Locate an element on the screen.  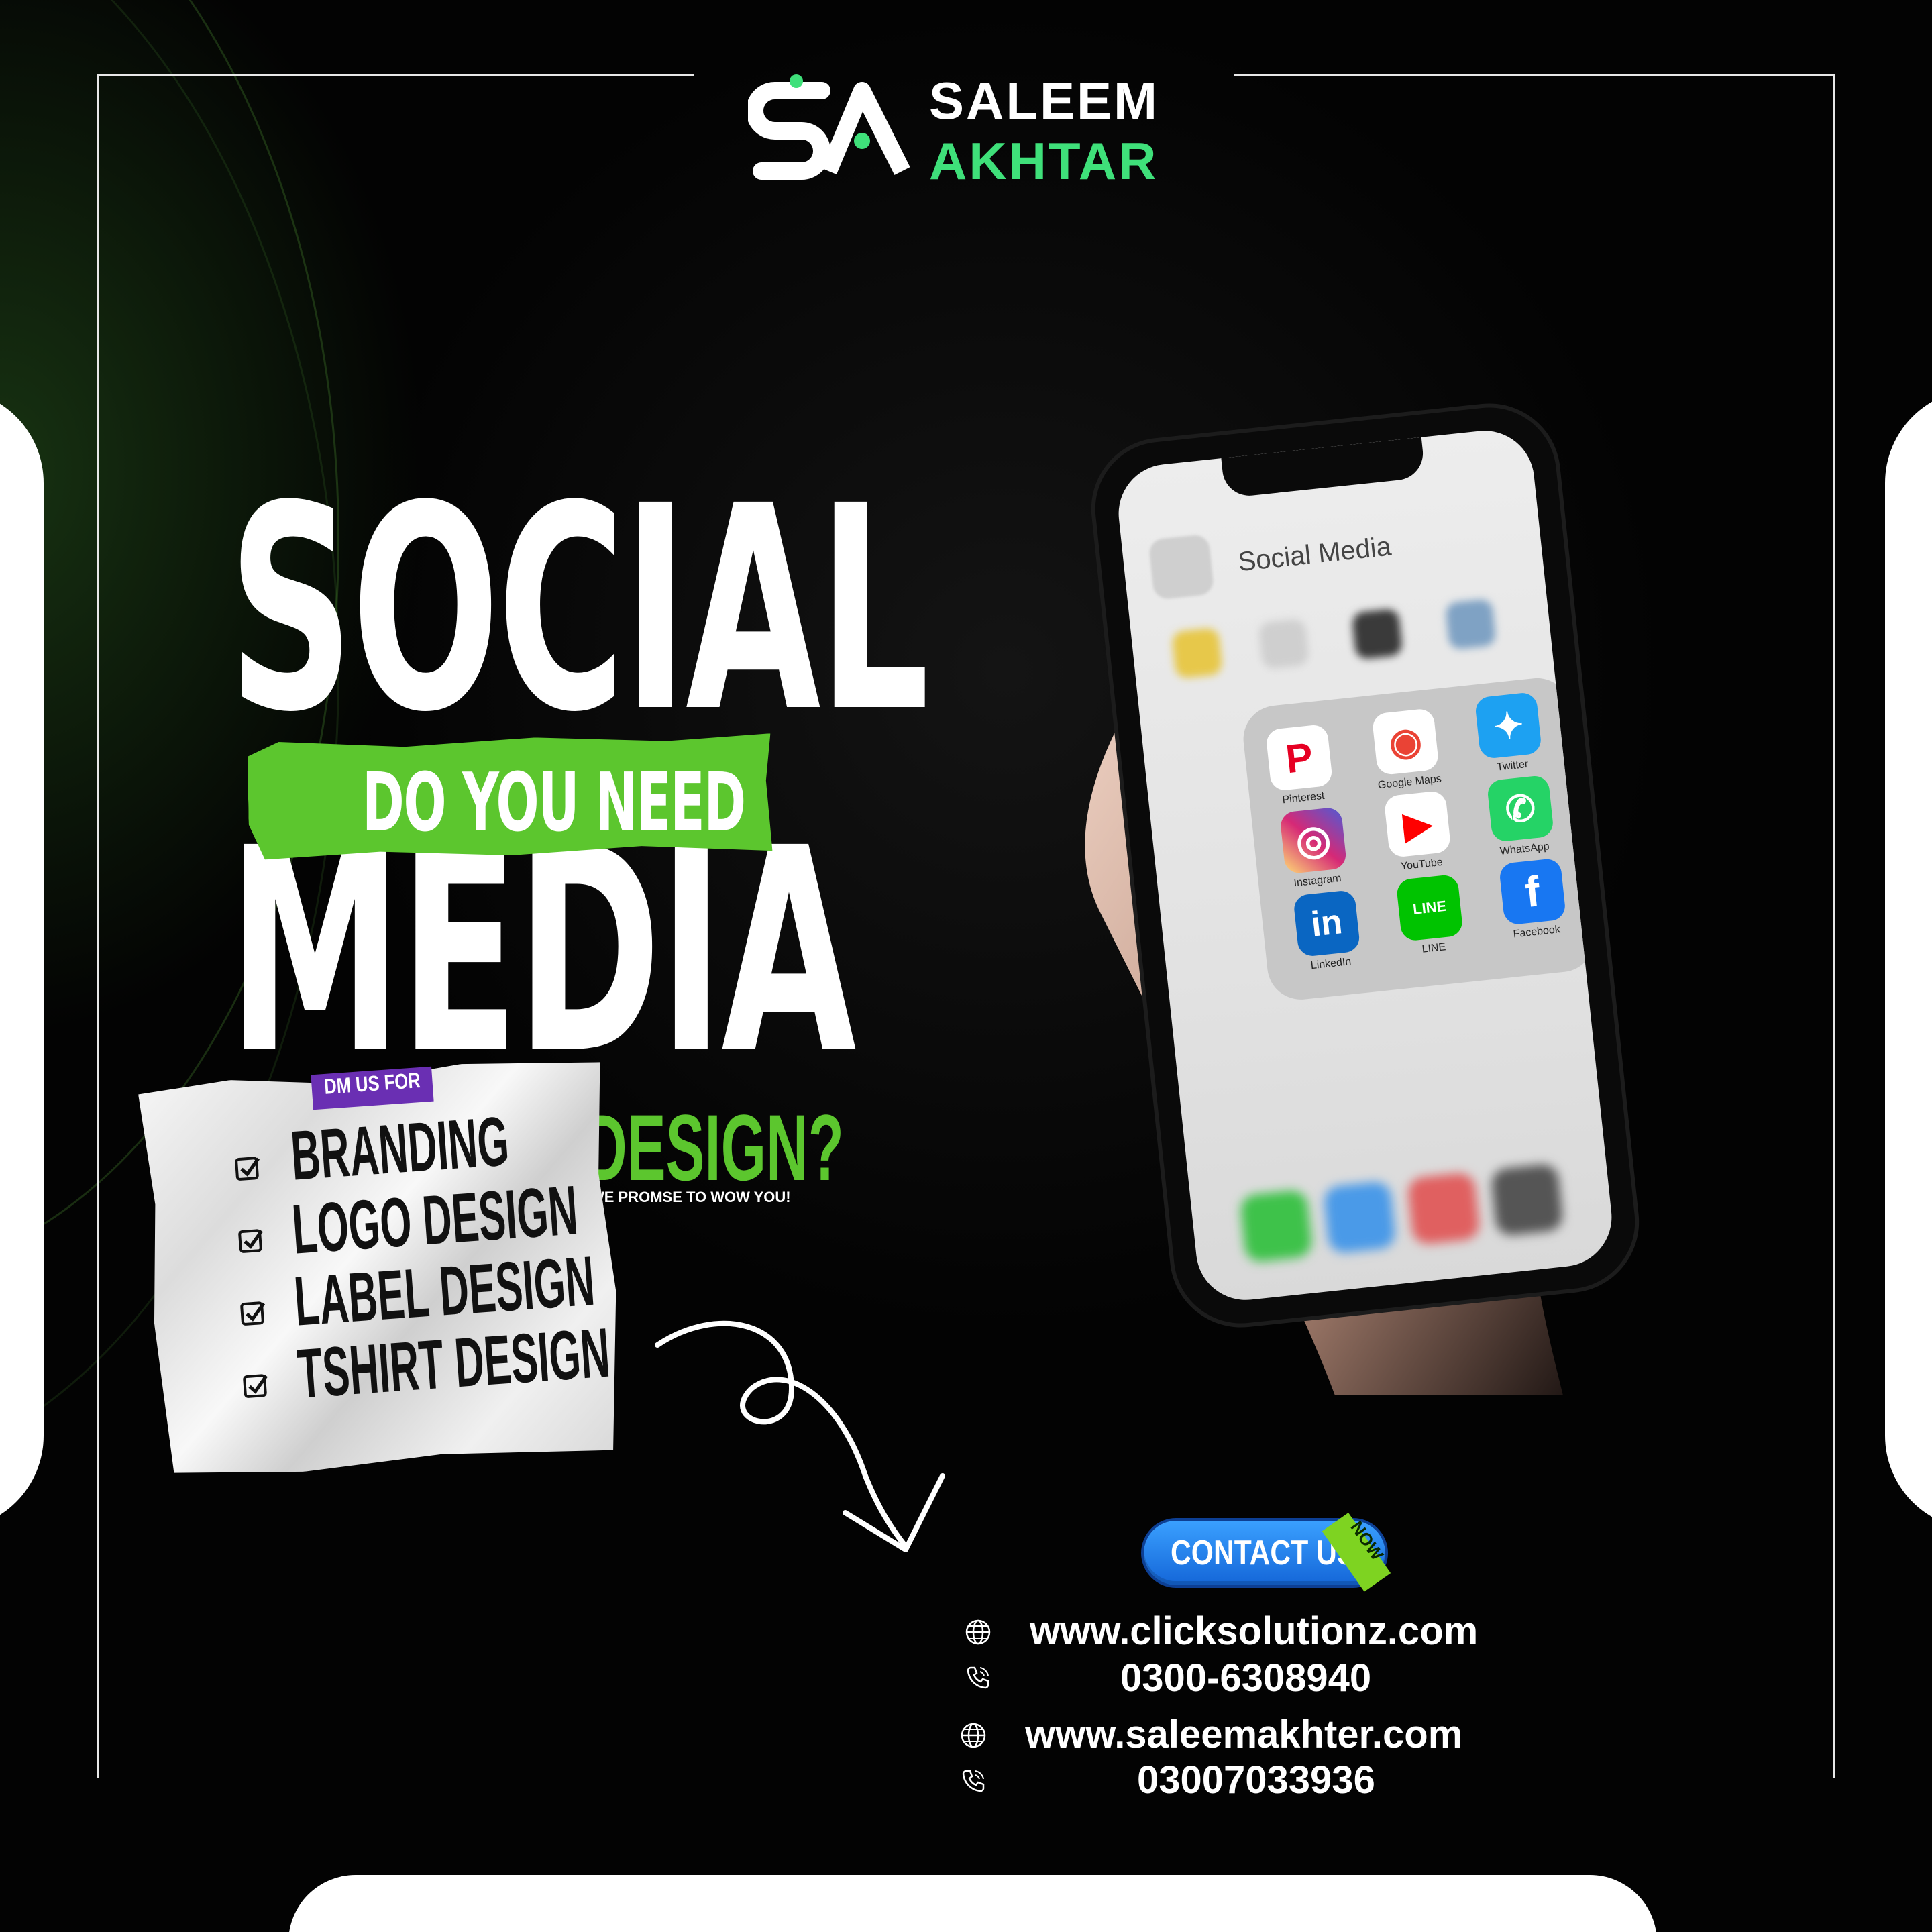
phone-dock is located at coordinates (1402, 1213).